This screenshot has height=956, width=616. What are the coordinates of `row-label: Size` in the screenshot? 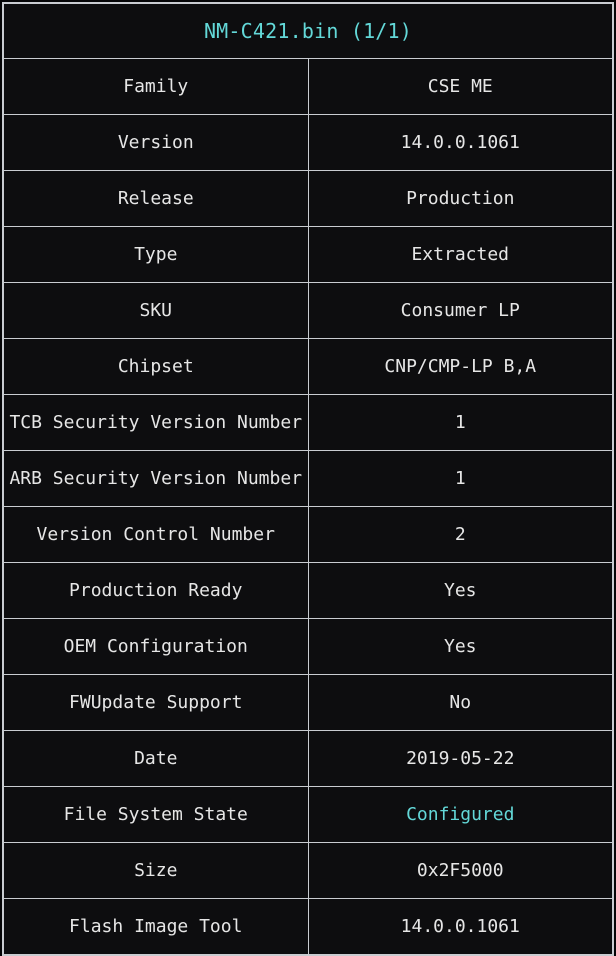 It's located at (155, 870).